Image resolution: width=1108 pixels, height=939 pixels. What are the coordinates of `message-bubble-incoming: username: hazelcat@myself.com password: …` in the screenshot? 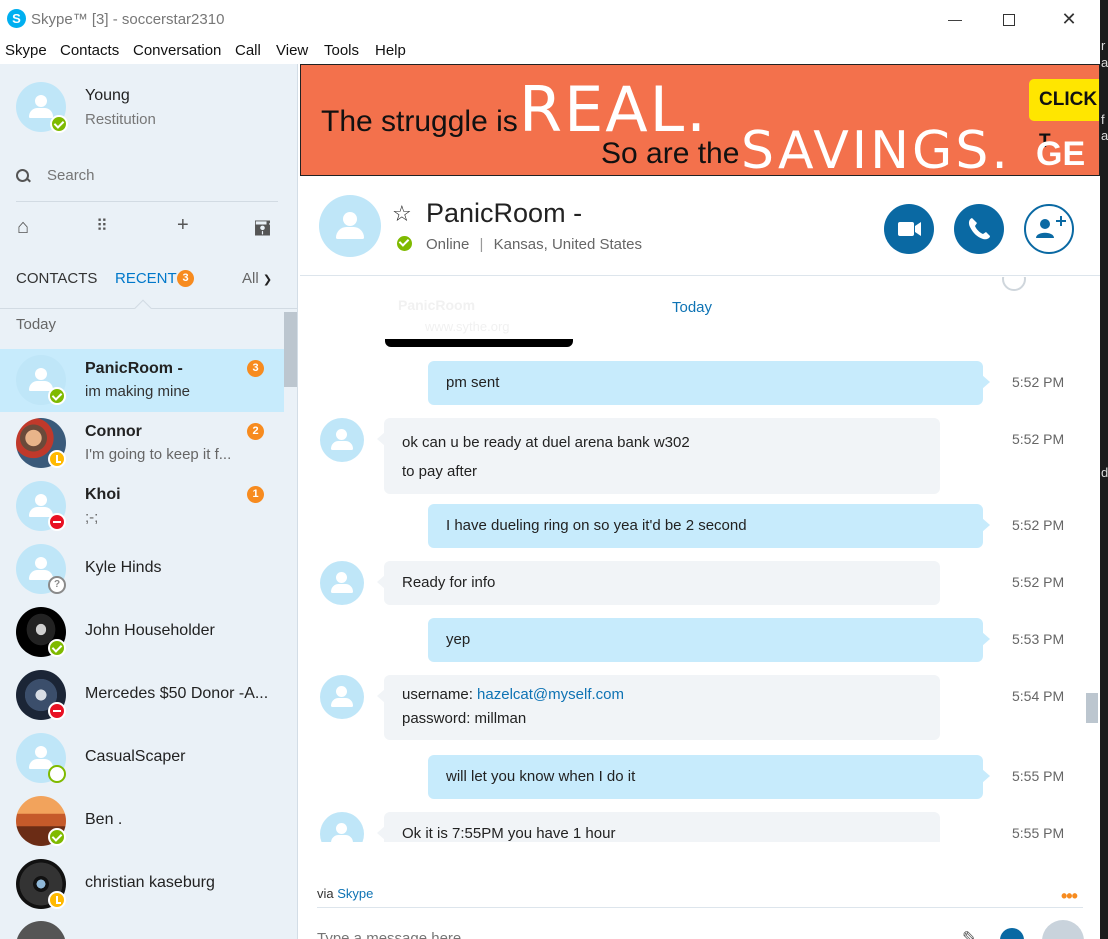 It's located at (658, 707).